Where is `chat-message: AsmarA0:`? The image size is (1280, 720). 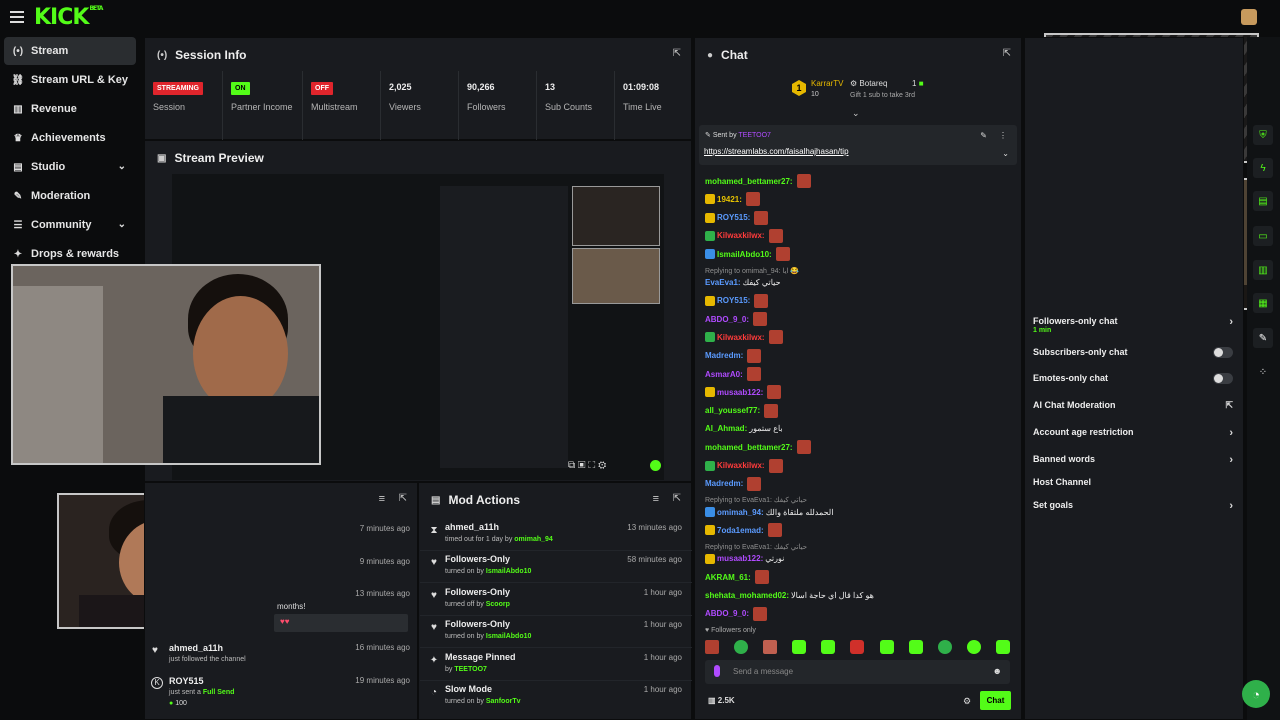 chat-message: AsmarA0: is located at coordinates (733, 374).